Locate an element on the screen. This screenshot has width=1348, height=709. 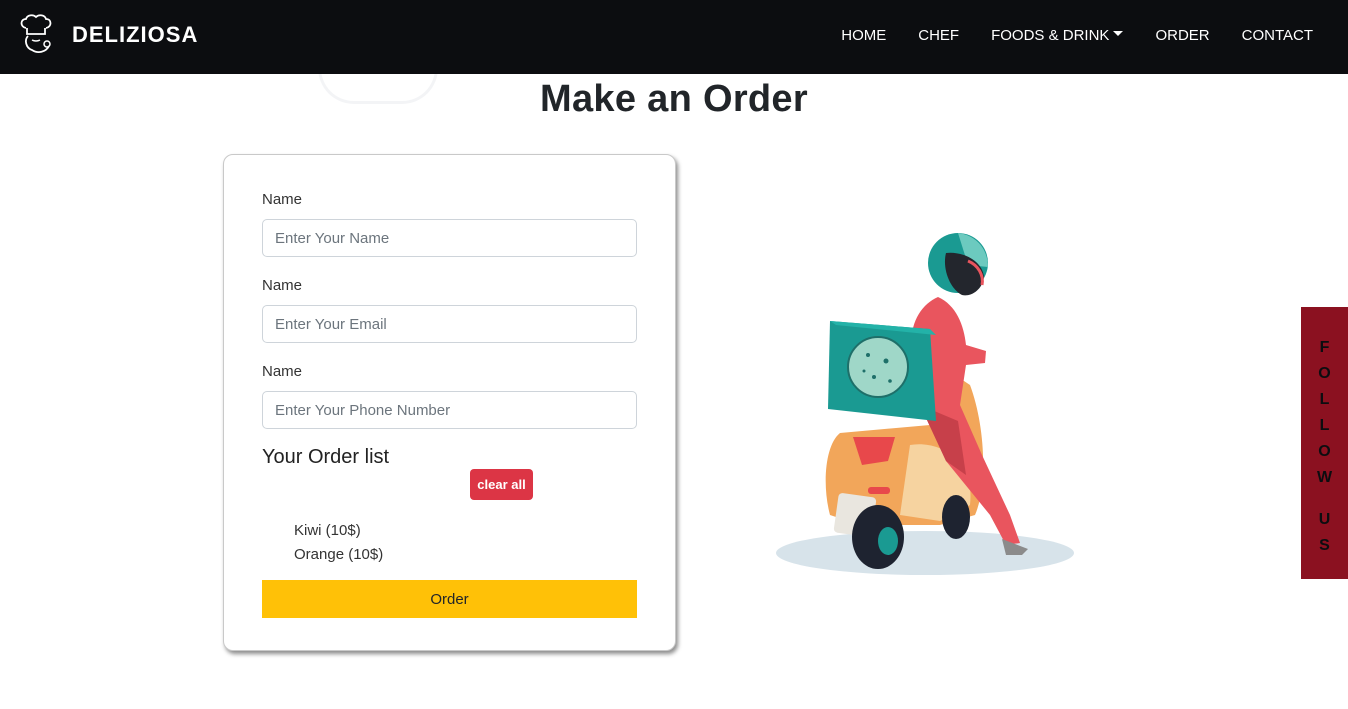
nav-order: ORDER is located at coordinates (1182, 35).